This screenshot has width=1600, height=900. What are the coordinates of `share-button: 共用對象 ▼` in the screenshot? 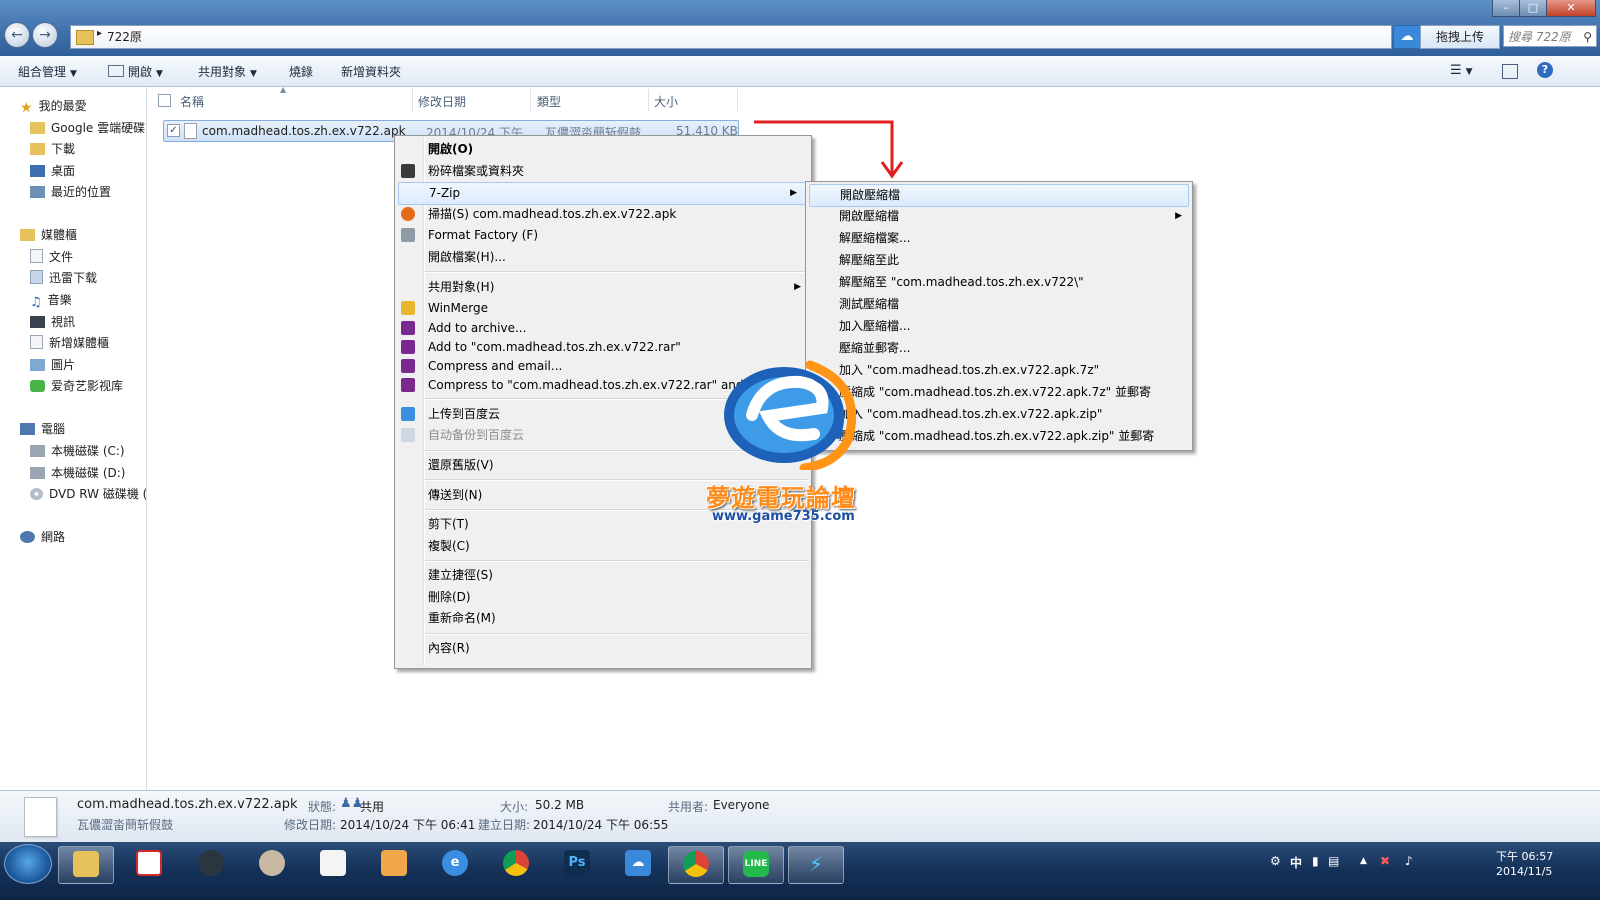 It's located at (227, 71).